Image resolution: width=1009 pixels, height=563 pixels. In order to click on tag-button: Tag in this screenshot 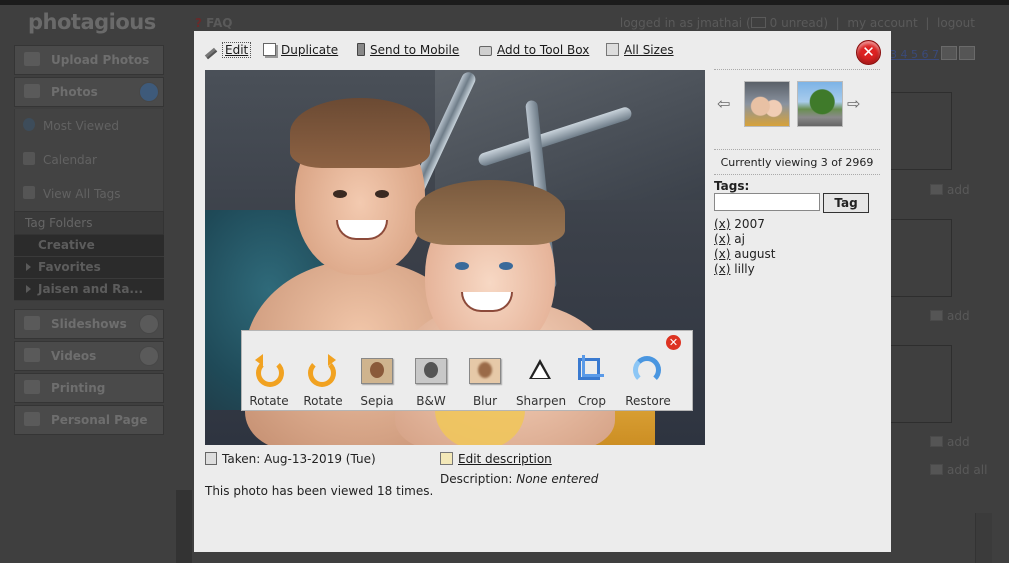, I will do `click(846, 203)`.